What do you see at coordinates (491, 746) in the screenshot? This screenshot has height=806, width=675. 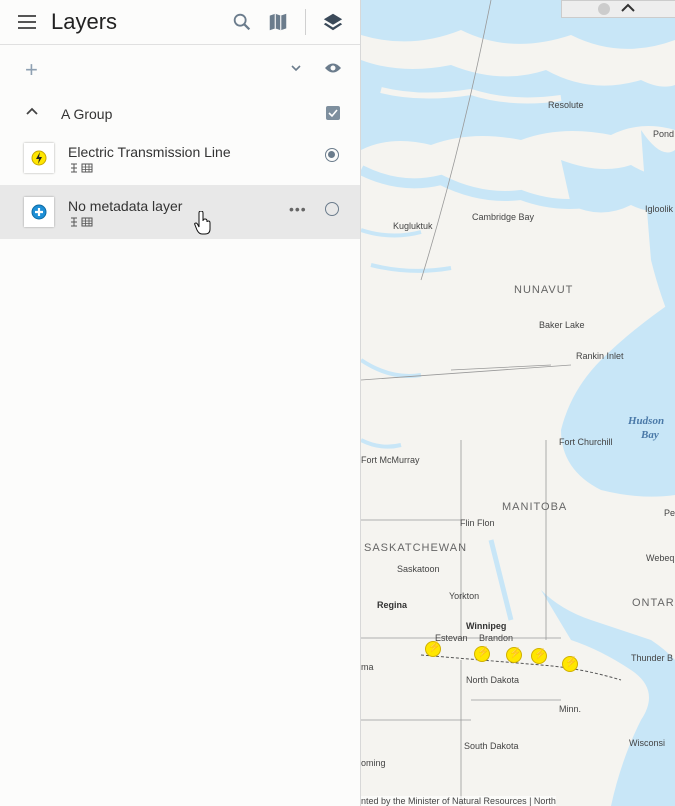 I see `map-label: South Dakota` at bounding box center [491, 746].